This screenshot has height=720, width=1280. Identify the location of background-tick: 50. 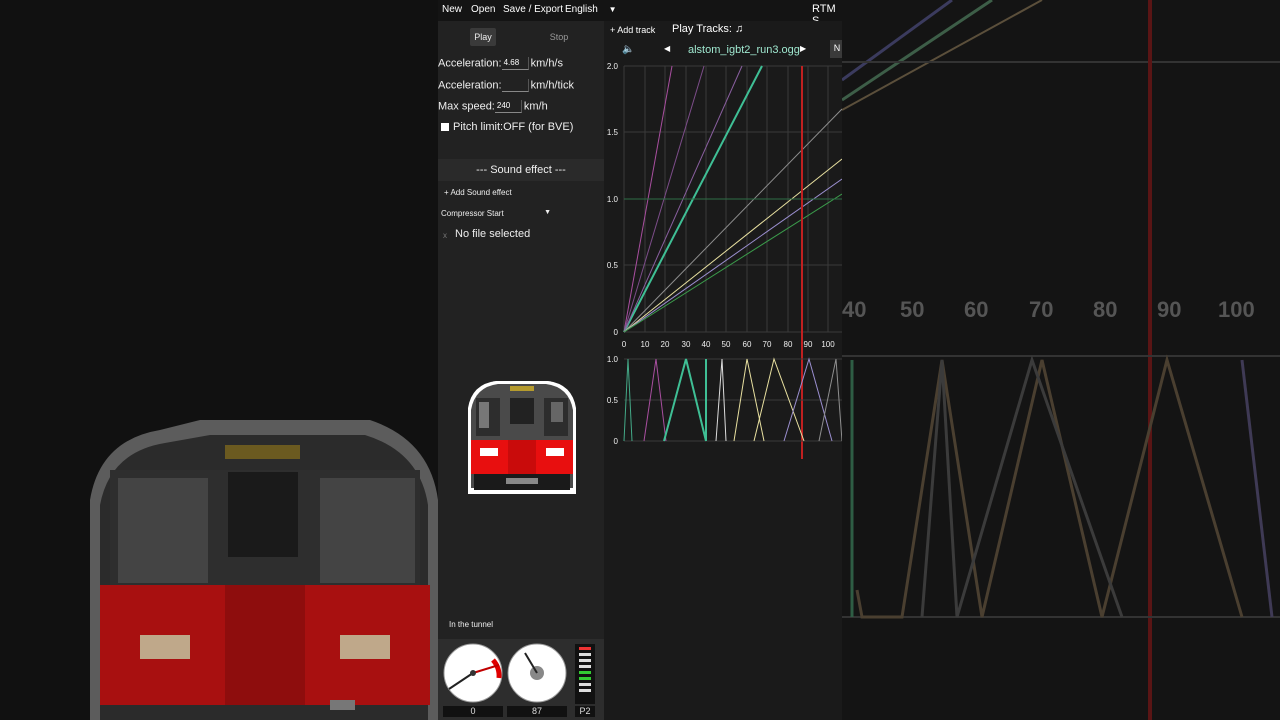
(912, 309).